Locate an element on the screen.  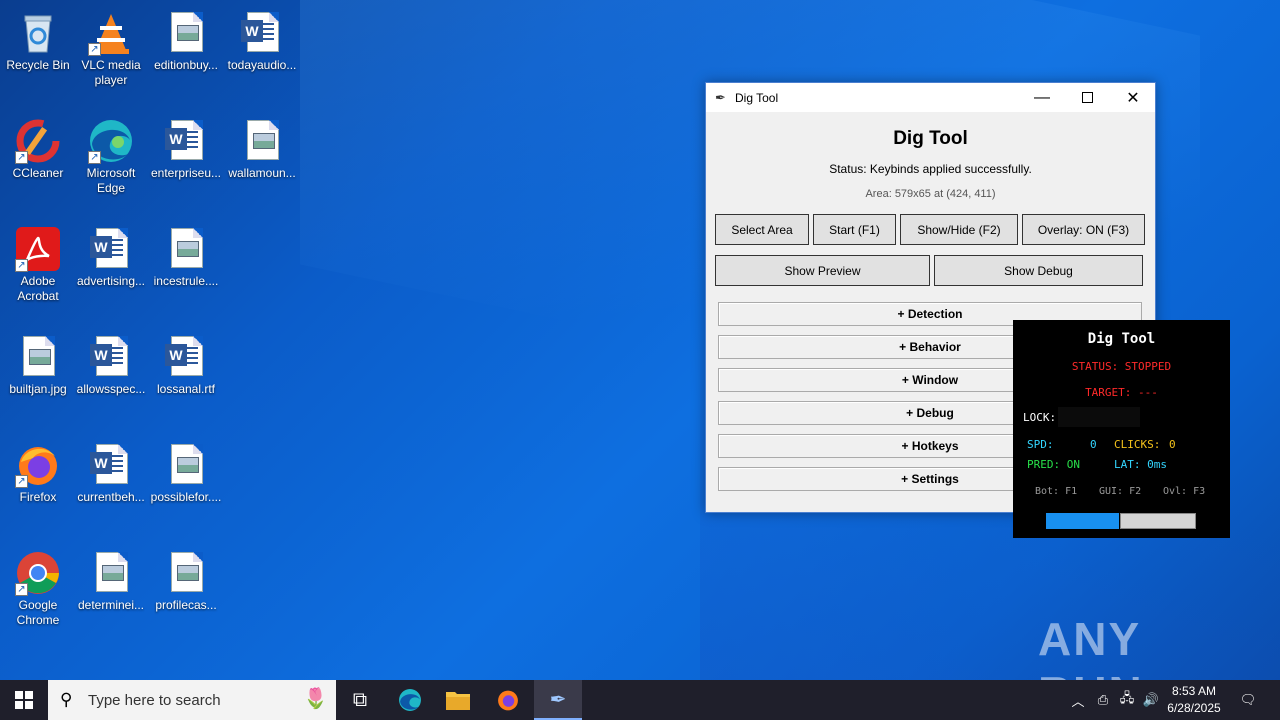
show-preview-button: Show Preview is located at coordinates (822, 270).